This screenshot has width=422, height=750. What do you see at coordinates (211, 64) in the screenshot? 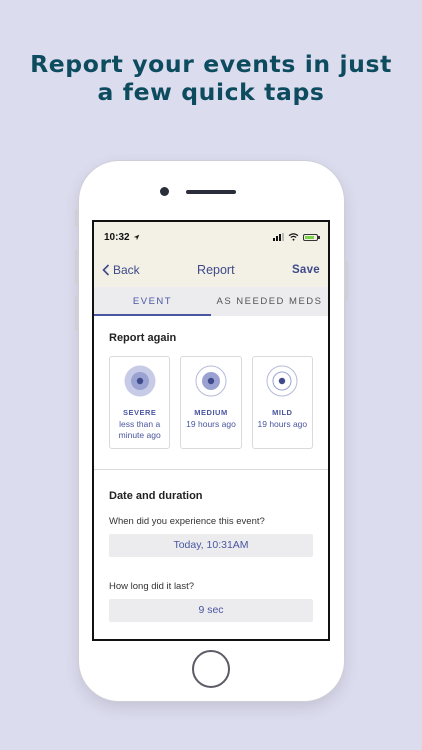
I see `headline-line-1: Report your events in just` at bounding box center [211, 64].